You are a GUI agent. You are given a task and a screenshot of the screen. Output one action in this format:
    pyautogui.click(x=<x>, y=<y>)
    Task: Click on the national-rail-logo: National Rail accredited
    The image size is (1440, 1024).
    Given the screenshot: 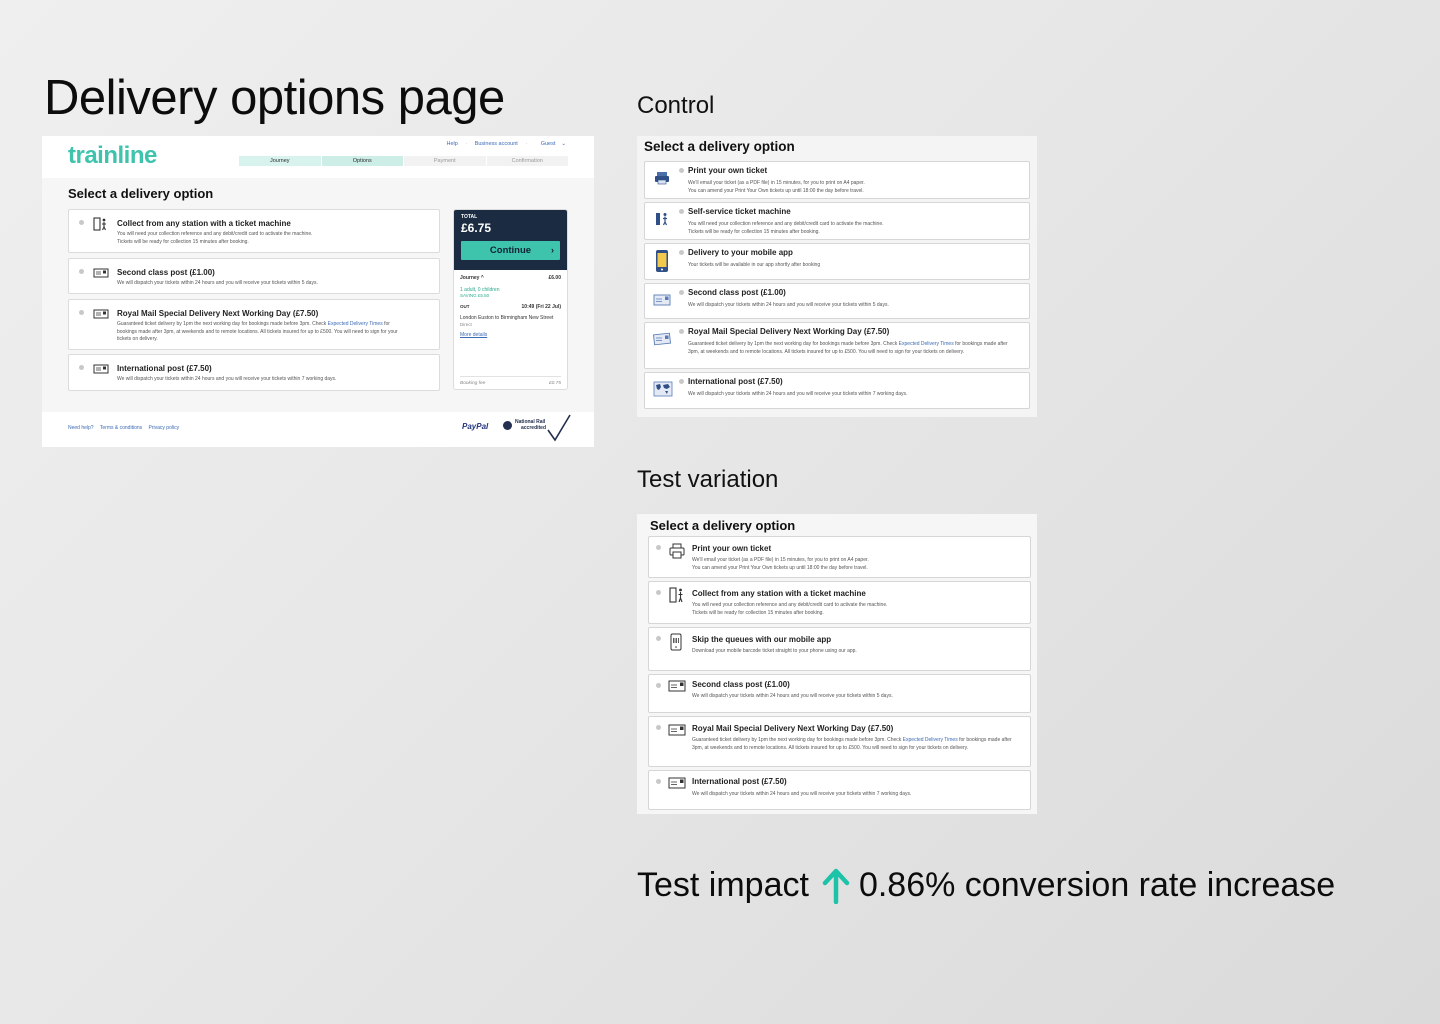 What is the action you would take?
    pyautogui.click(x=537, y=428)
    